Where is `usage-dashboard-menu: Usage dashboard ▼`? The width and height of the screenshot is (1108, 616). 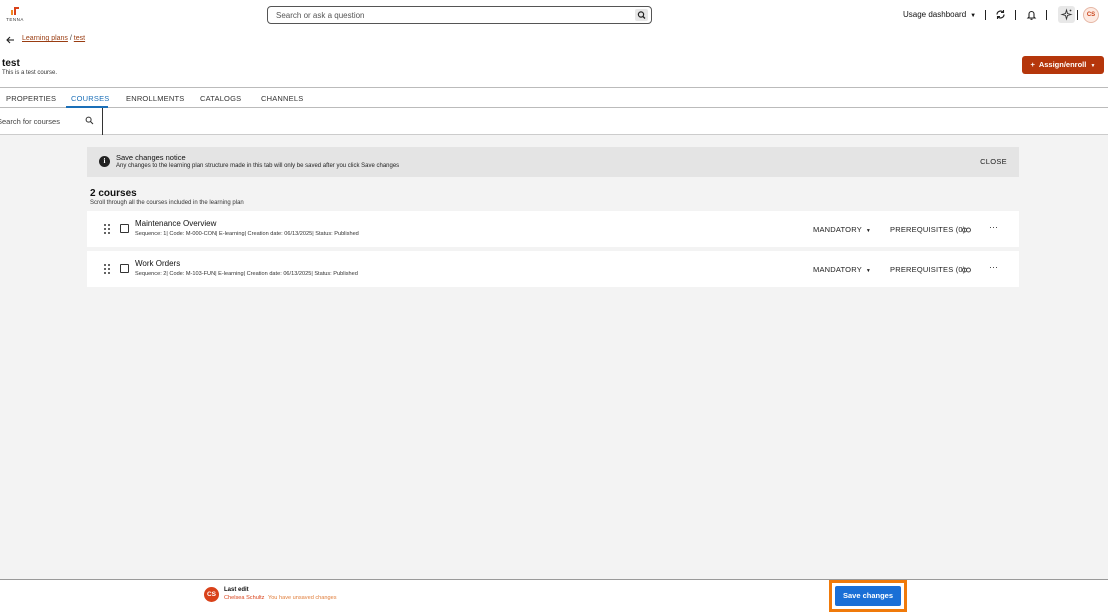 usage-dashboard-menu: Usage dashboard ▼ is located at coordinates (939, 14).